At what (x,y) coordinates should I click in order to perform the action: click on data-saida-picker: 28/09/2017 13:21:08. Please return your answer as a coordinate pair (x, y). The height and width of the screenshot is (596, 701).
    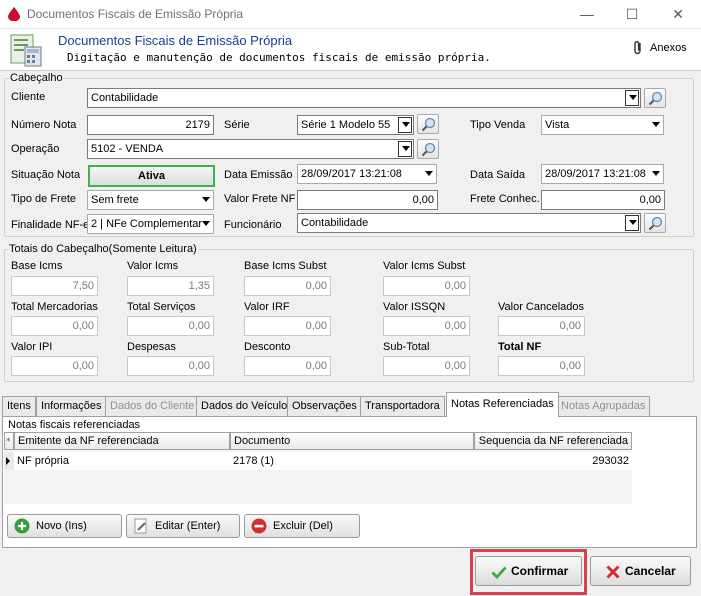
    Looking at the image, I should click on (602, 174).